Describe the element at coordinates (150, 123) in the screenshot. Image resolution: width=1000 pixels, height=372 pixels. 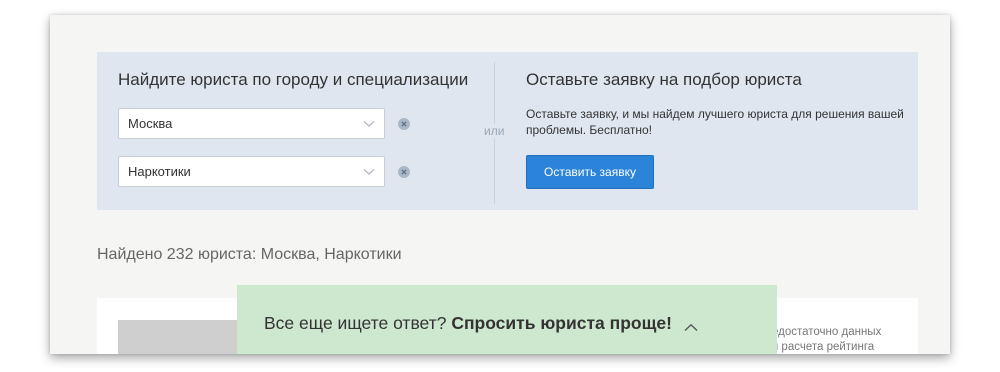
I see `city-select-value: Москва` at that location.